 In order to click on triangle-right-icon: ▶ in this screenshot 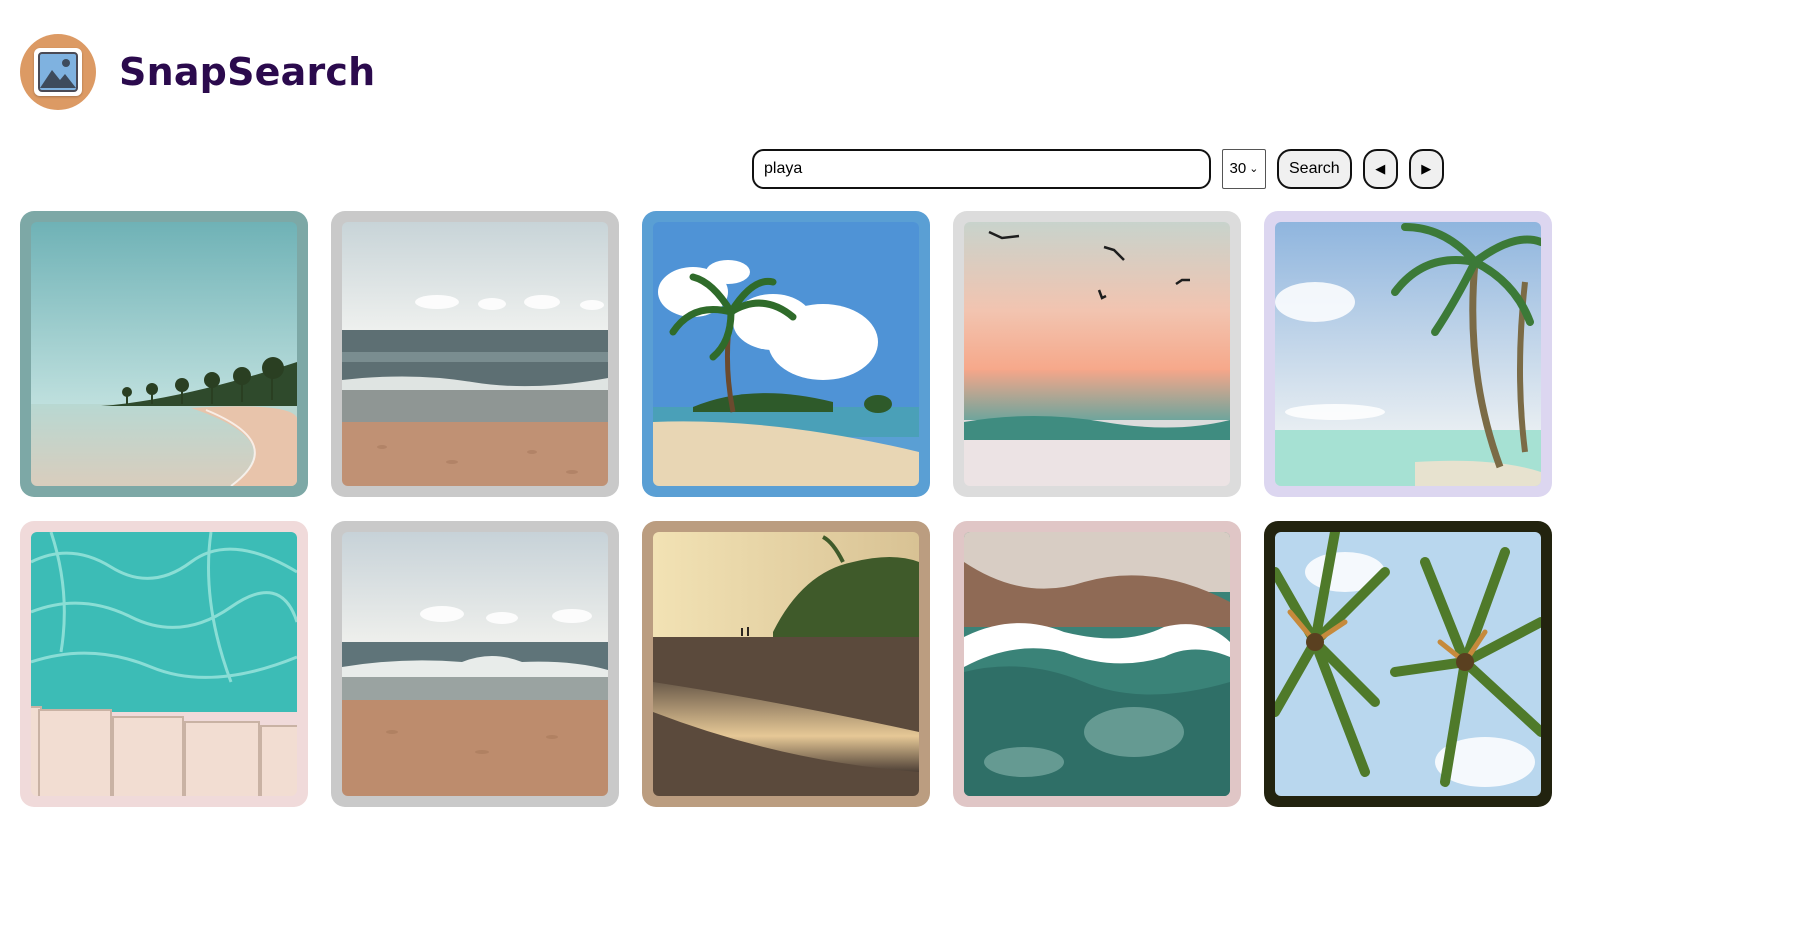, I will do `click(1426, 168)`.